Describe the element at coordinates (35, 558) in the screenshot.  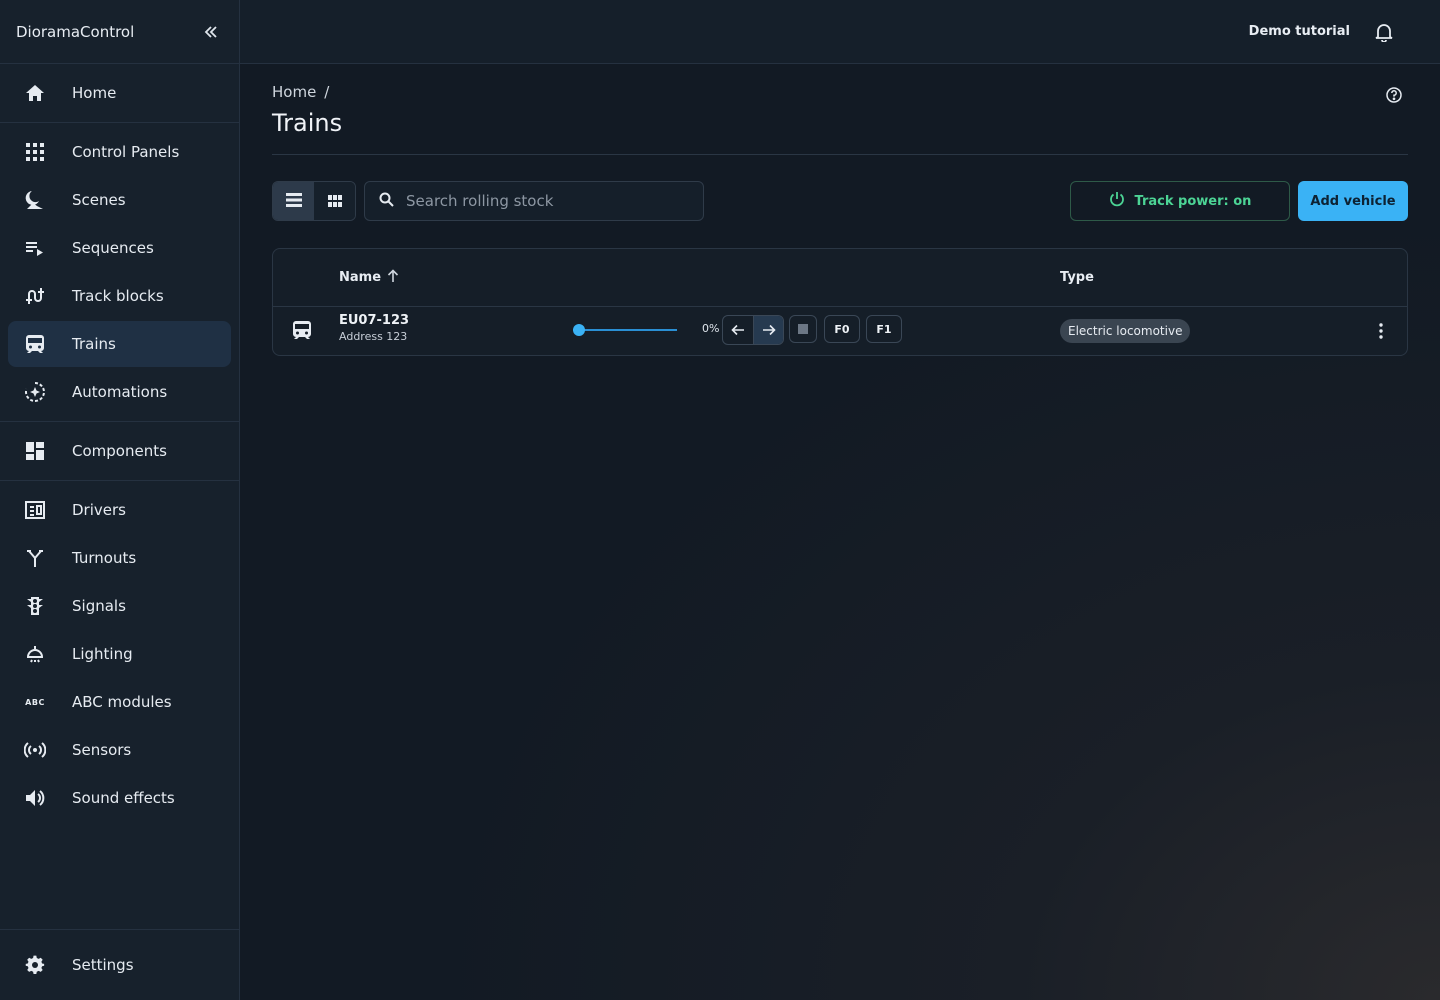
I see `turnout-icon` at that location.